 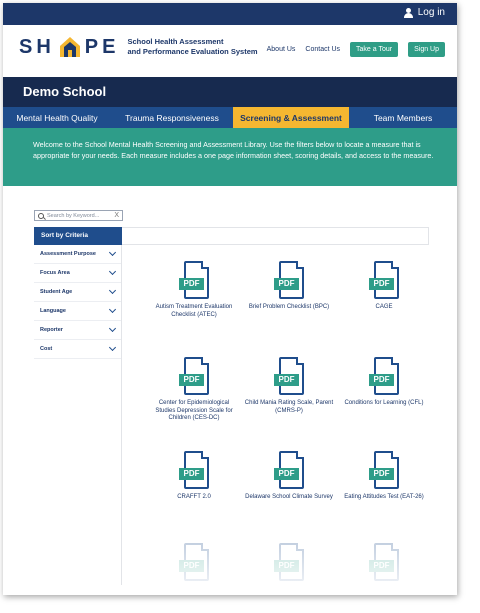 What do you see at coordinates (192, 51) in the screenshot?
I see `logo-subtitle-line2: and Performance Evaluation System` at bounding box center [192, 51].